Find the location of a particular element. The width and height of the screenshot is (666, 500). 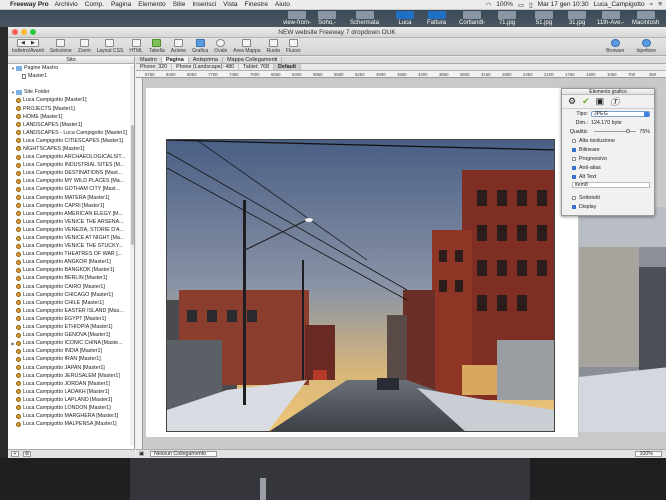

inspector-checkbox: Alta risoluzione is located at coordinates (608, 140).